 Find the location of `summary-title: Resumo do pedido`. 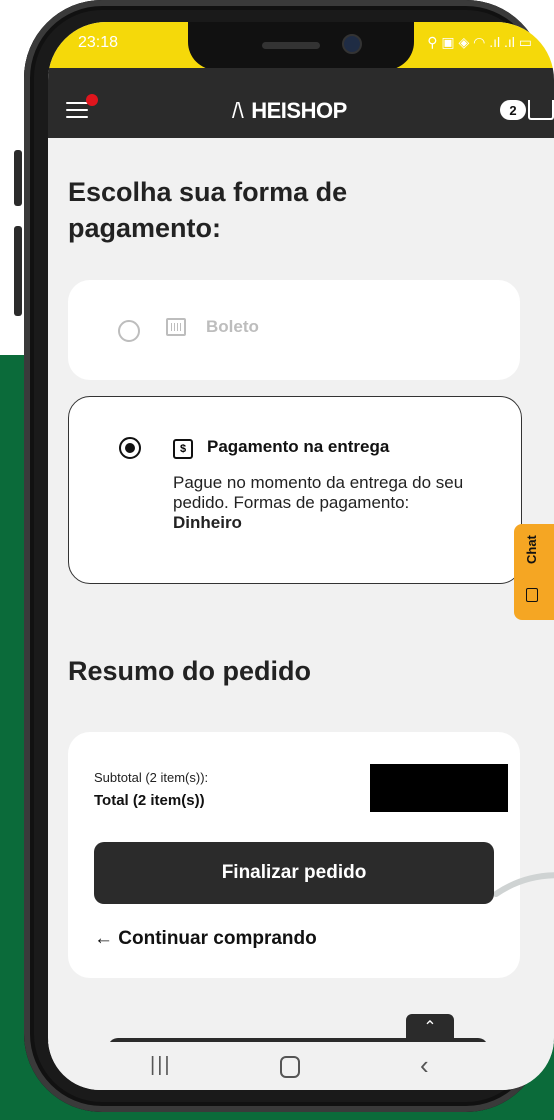

summary-title: Resumo do pedido is located at coordinates (189, 671).